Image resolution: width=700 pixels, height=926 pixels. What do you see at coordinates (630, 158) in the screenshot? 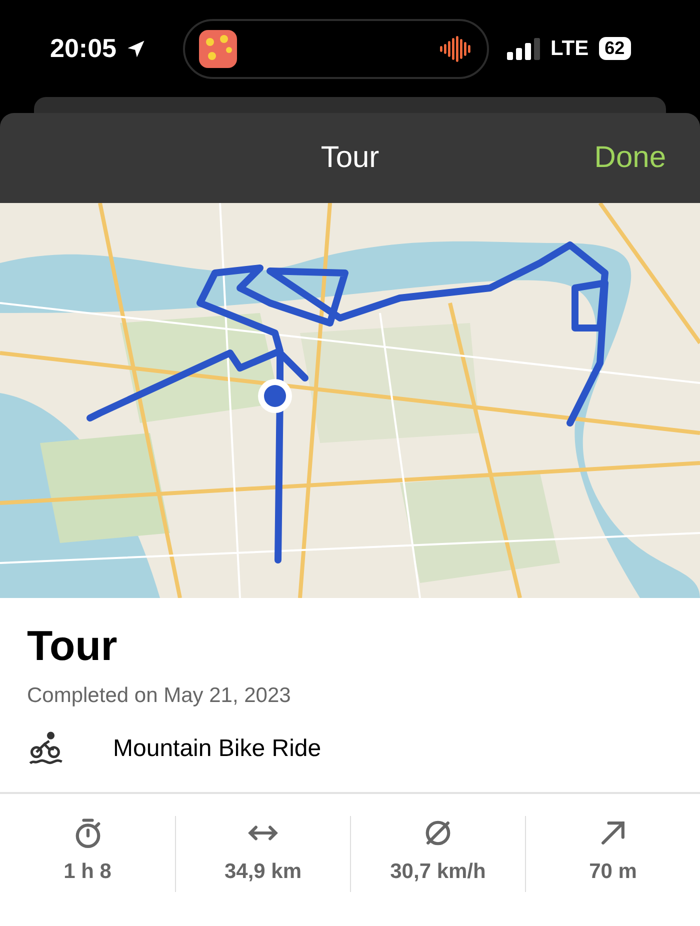
I see `done-button: Done` at bounding box center [630, 158].